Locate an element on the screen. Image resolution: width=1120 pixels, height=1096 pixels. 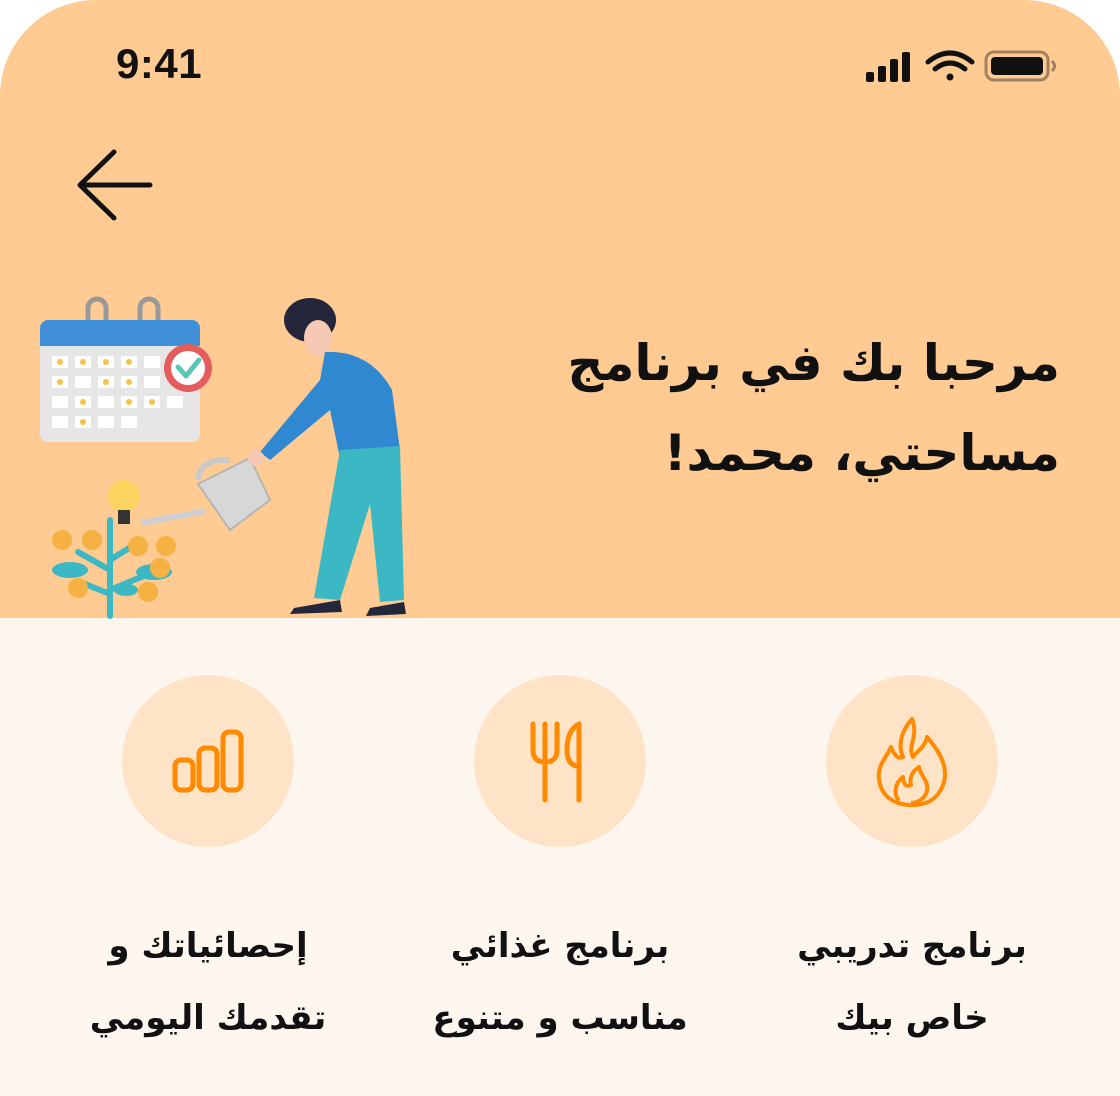
battery-icon is located at coordinates (1020, 66).